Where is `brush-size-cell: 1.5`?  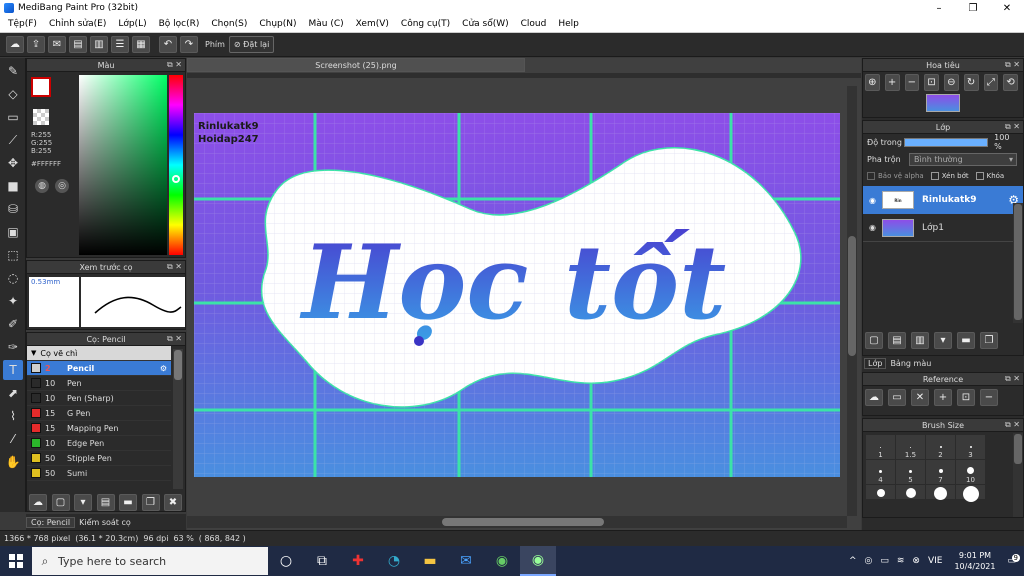
brush-size-cell: 1.5 is located at coordinates (910, 447).